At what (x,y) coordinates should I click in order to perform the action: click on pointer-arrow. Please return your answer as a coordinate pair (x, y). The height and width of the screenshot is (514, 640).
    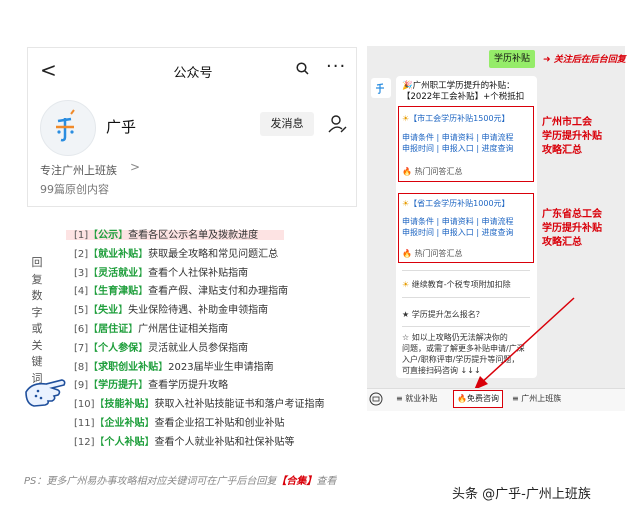
    Looking at the image, I should click on (524, 343).